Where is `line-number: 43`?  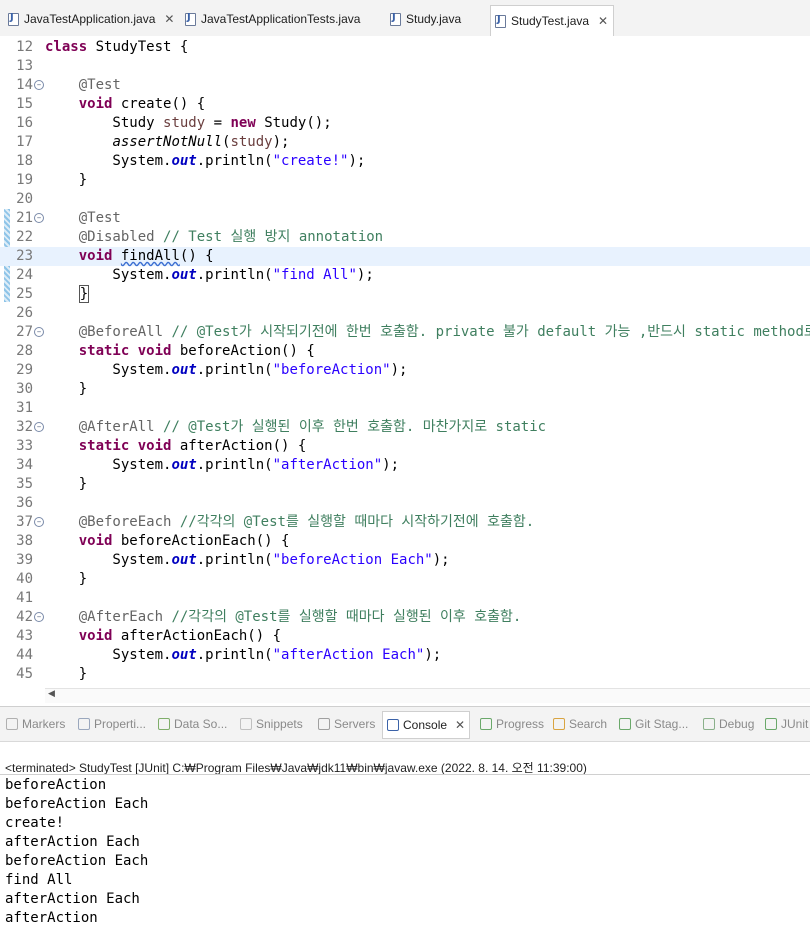 line-number: 43 is located at coordinates (24, 636).